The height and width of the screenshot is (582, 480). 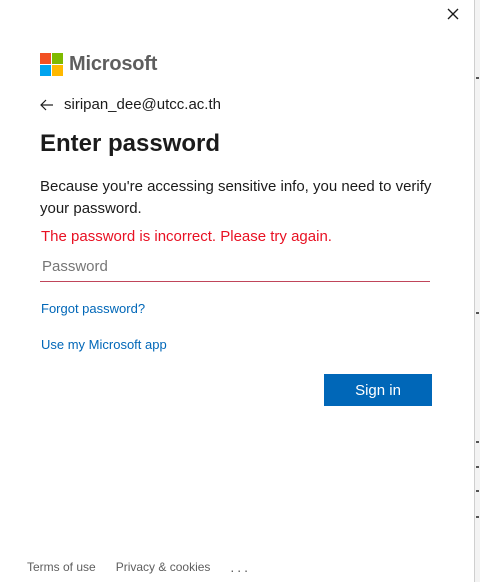 I want to click on terms-of-use-link: Terms of use, so click(x=61, y=567).